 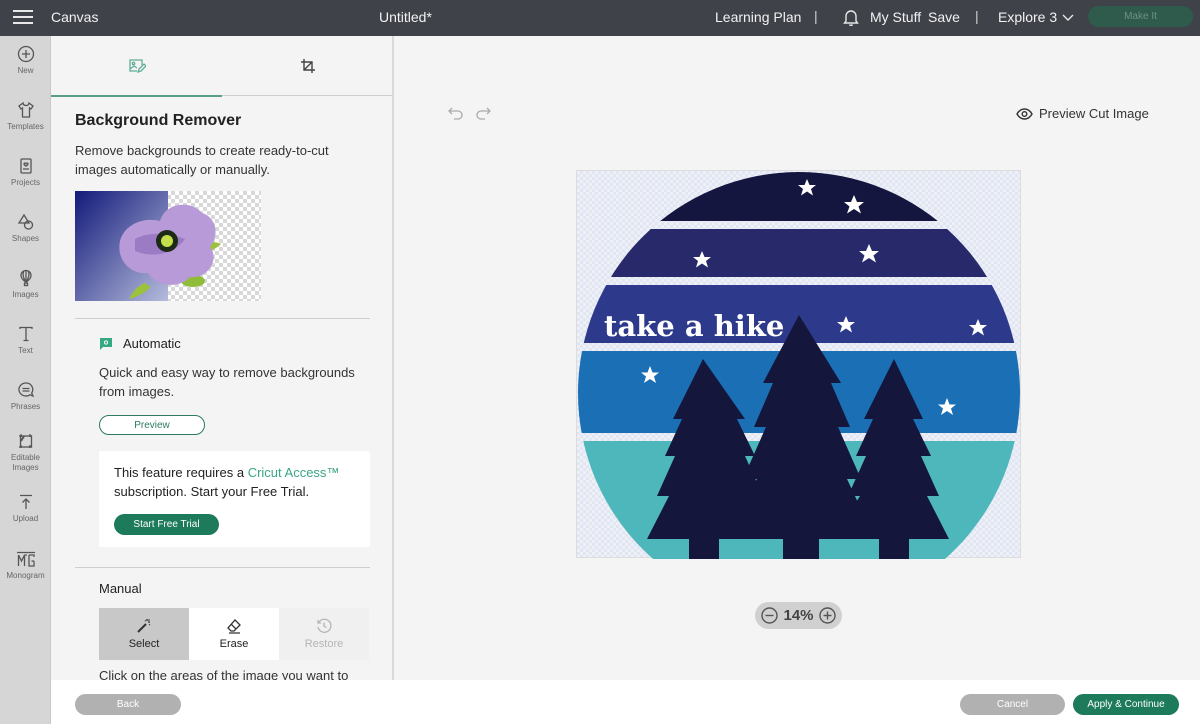 I want to click on eye-icon, so click(x=1024, y=113).